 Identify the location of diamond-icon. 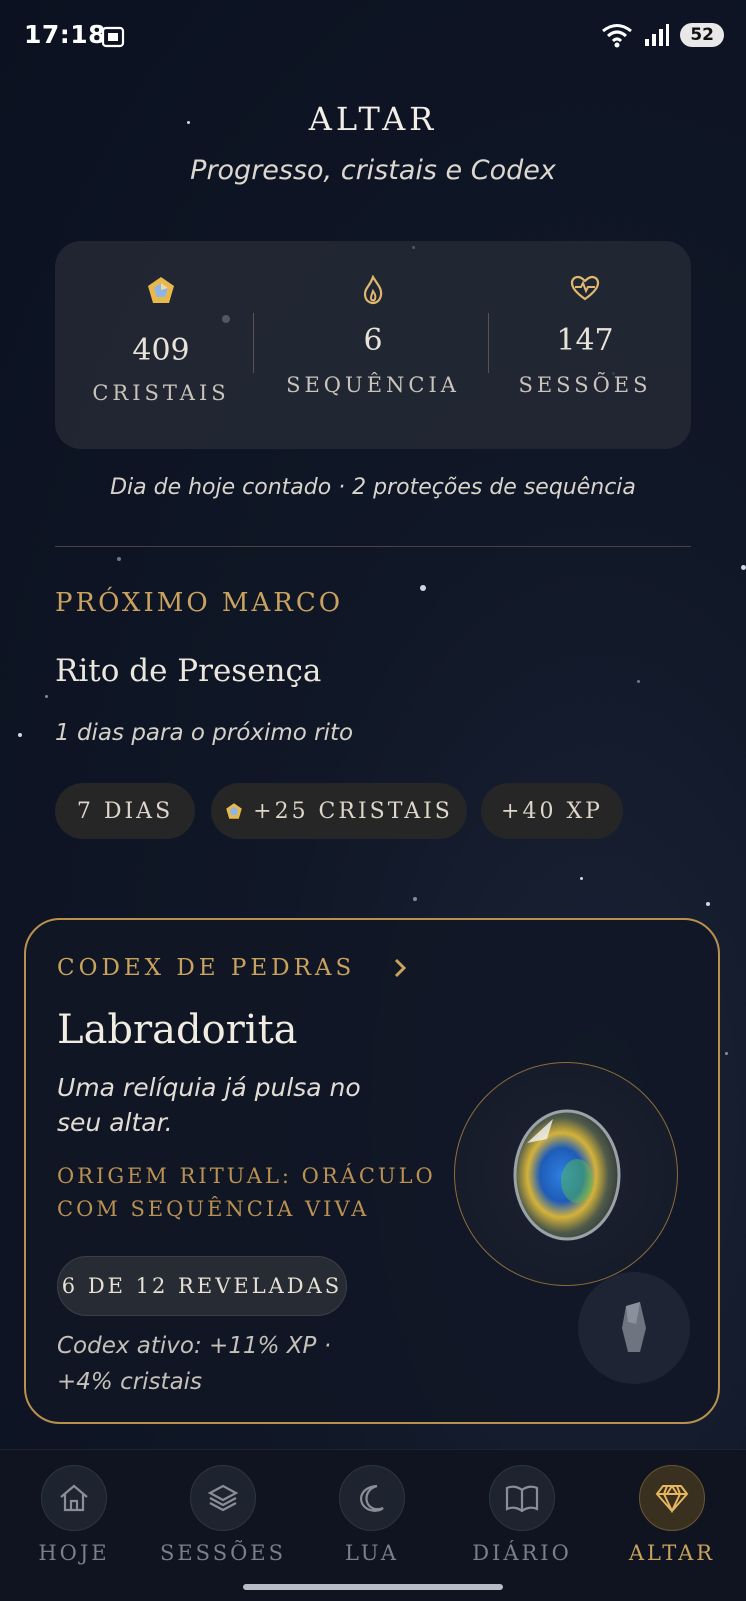
(672, 1498).